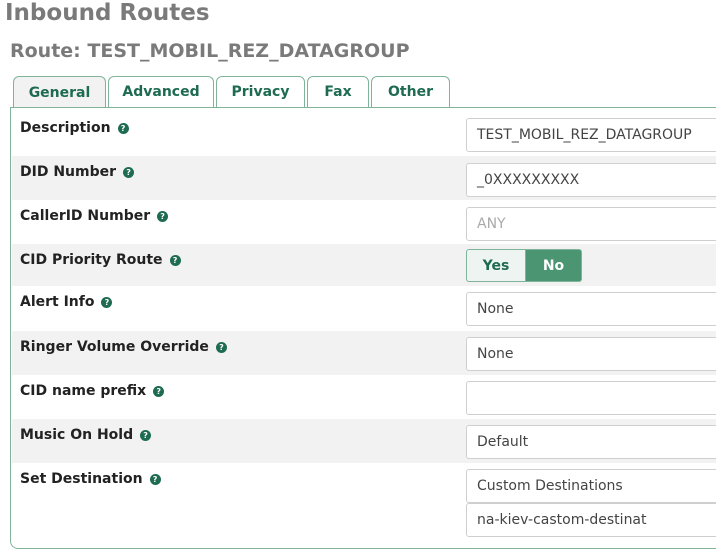  What do you see at coordinates (591, 354) in the screenshot?
I see `ringer-volume-override-select: None` at bounding box center [591, 354].